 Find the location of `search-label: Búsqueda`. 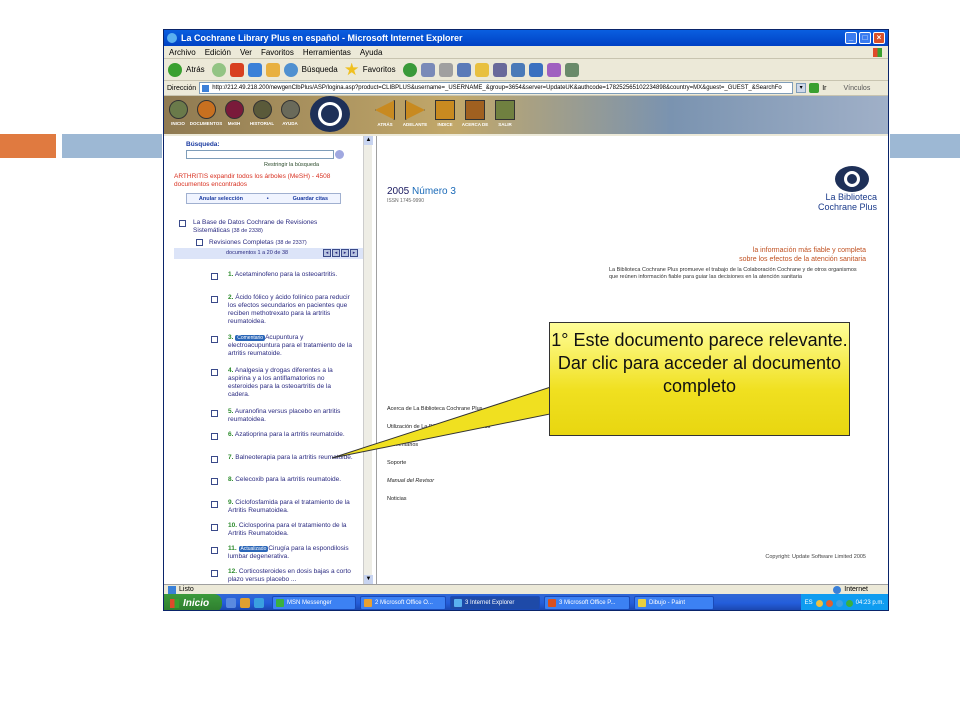

search-label: Búsqueda is located at coordinates (320, 69).